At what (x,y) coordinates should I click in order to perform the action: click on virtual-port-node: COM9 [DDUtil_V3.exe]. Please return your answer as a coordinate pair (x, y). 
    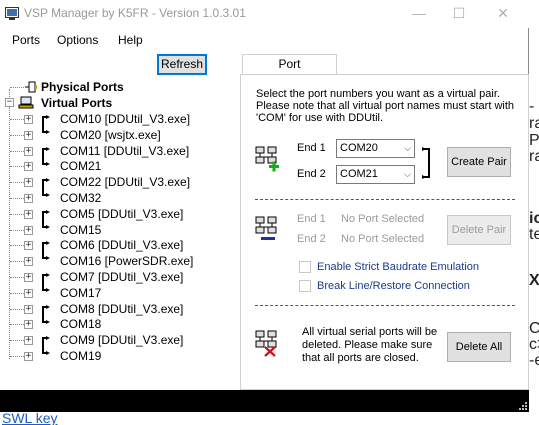
    Looking at the image, I should click on (121, 340).